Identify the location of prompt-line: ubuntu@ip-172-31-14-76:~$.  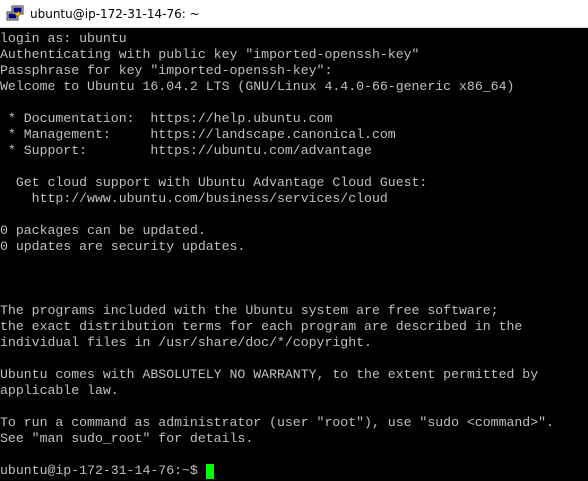
(107, 471).